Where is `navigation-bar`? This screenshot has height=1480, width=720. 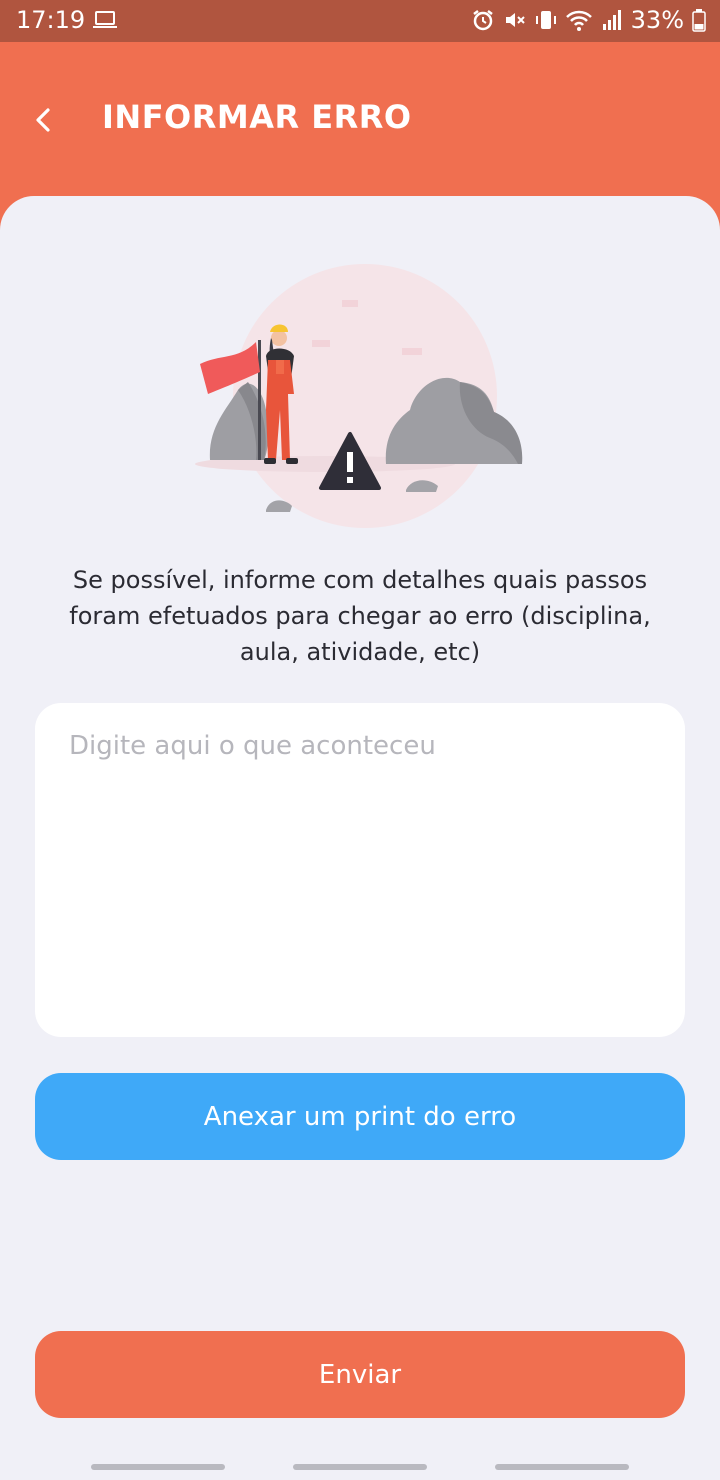
navigation-bar is located at coordinates (360, 1468).